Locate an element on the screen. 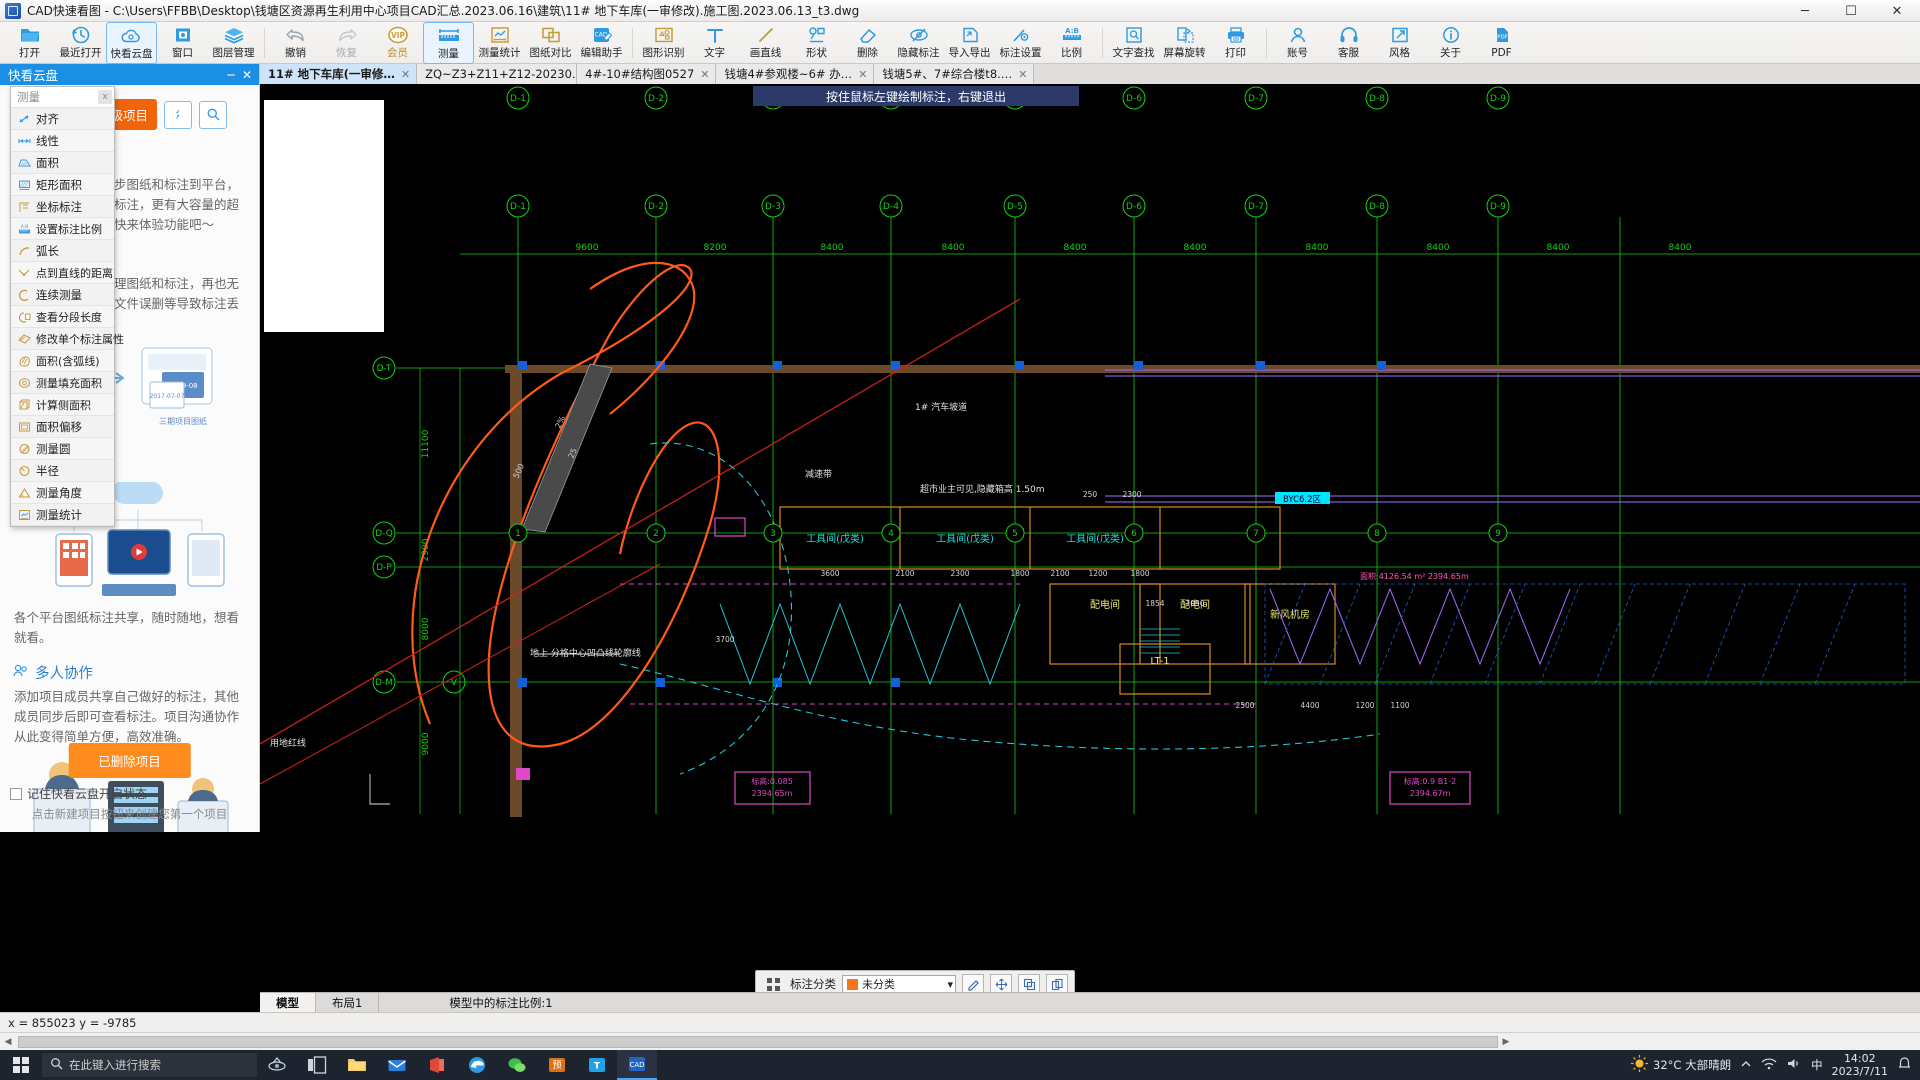 This screenshot has width=1920, height=1080. tool-delete: 删除 is located at coordinates (867, 43).